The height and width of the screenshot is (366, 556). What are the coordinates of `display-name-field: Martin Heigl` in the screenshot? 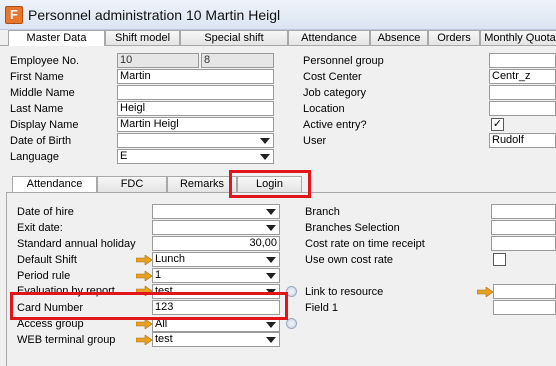 It's located at (195, 124).